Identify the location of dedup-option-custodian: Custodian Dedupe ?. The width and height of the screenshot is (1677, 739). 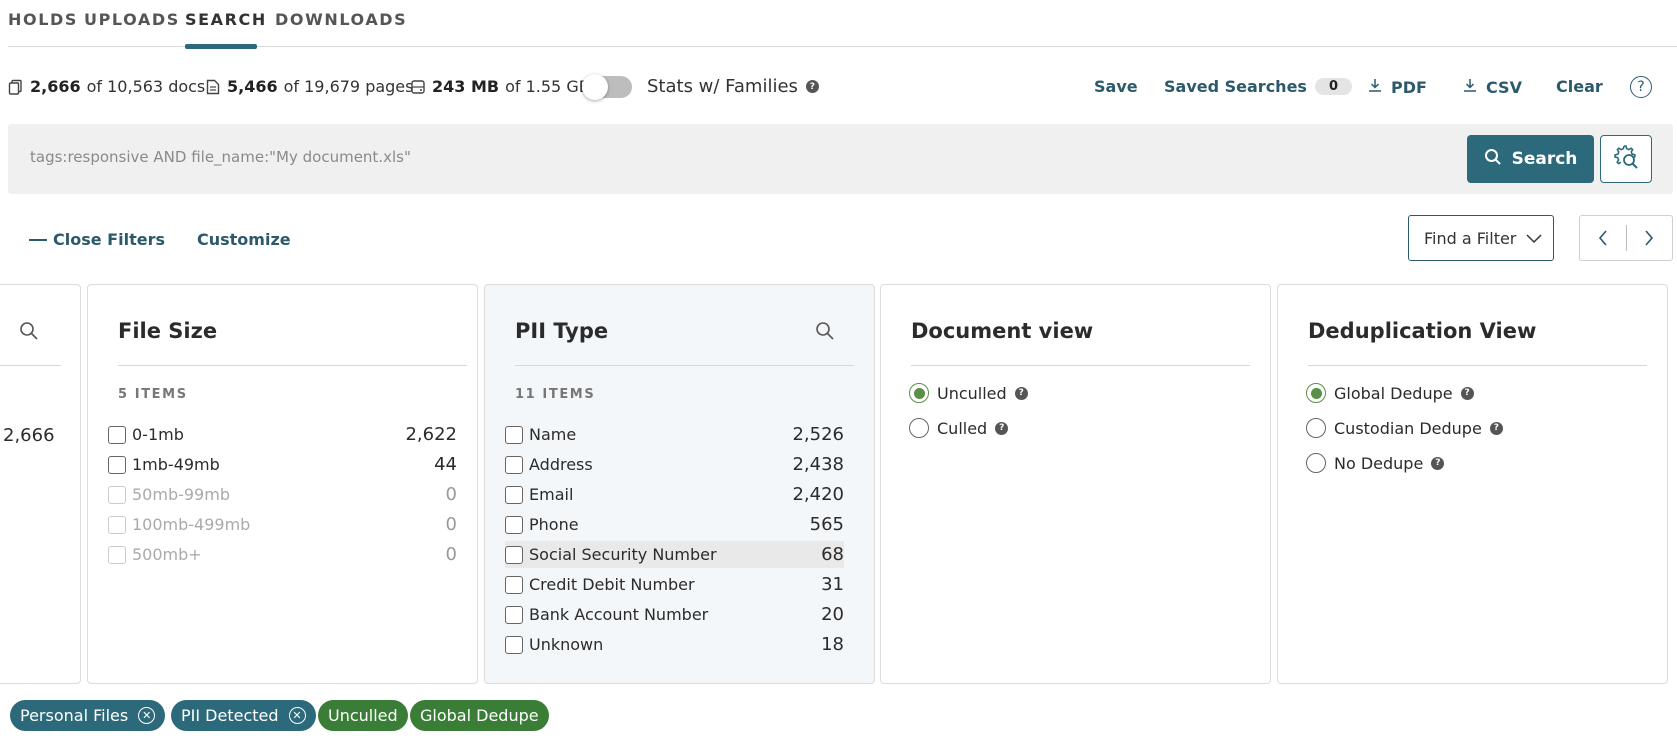
(1404, 428).